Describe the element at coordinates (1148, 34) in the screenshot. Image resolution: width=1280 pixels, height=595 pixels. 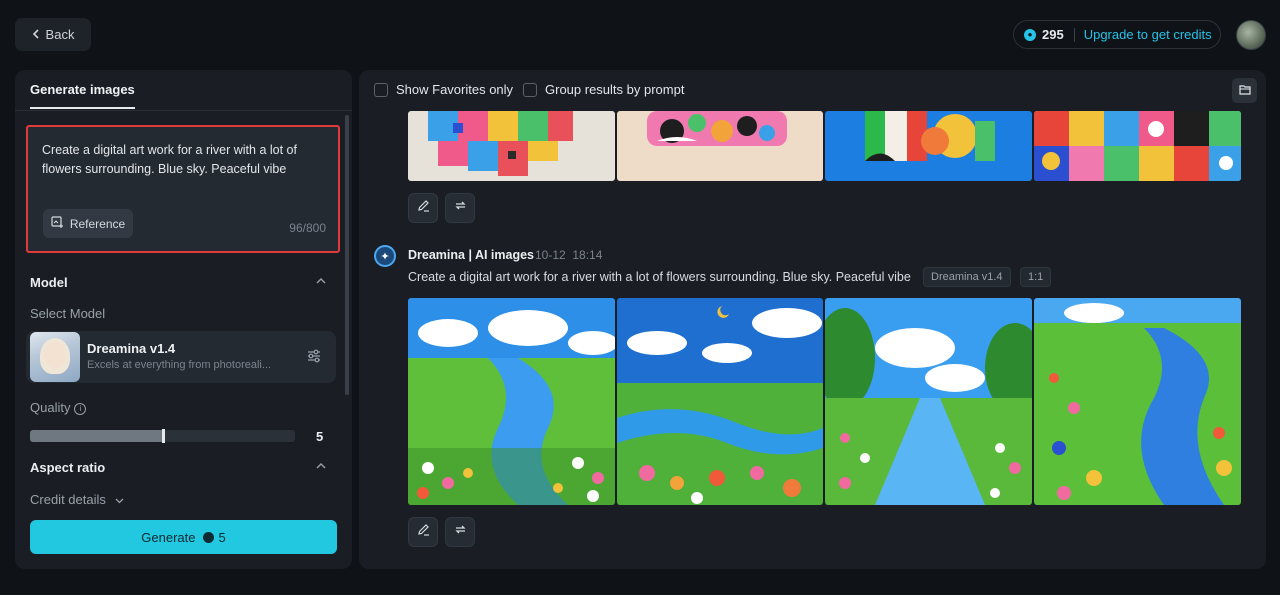
I see `upgrade-link: Upgrade to get credits` at that location.